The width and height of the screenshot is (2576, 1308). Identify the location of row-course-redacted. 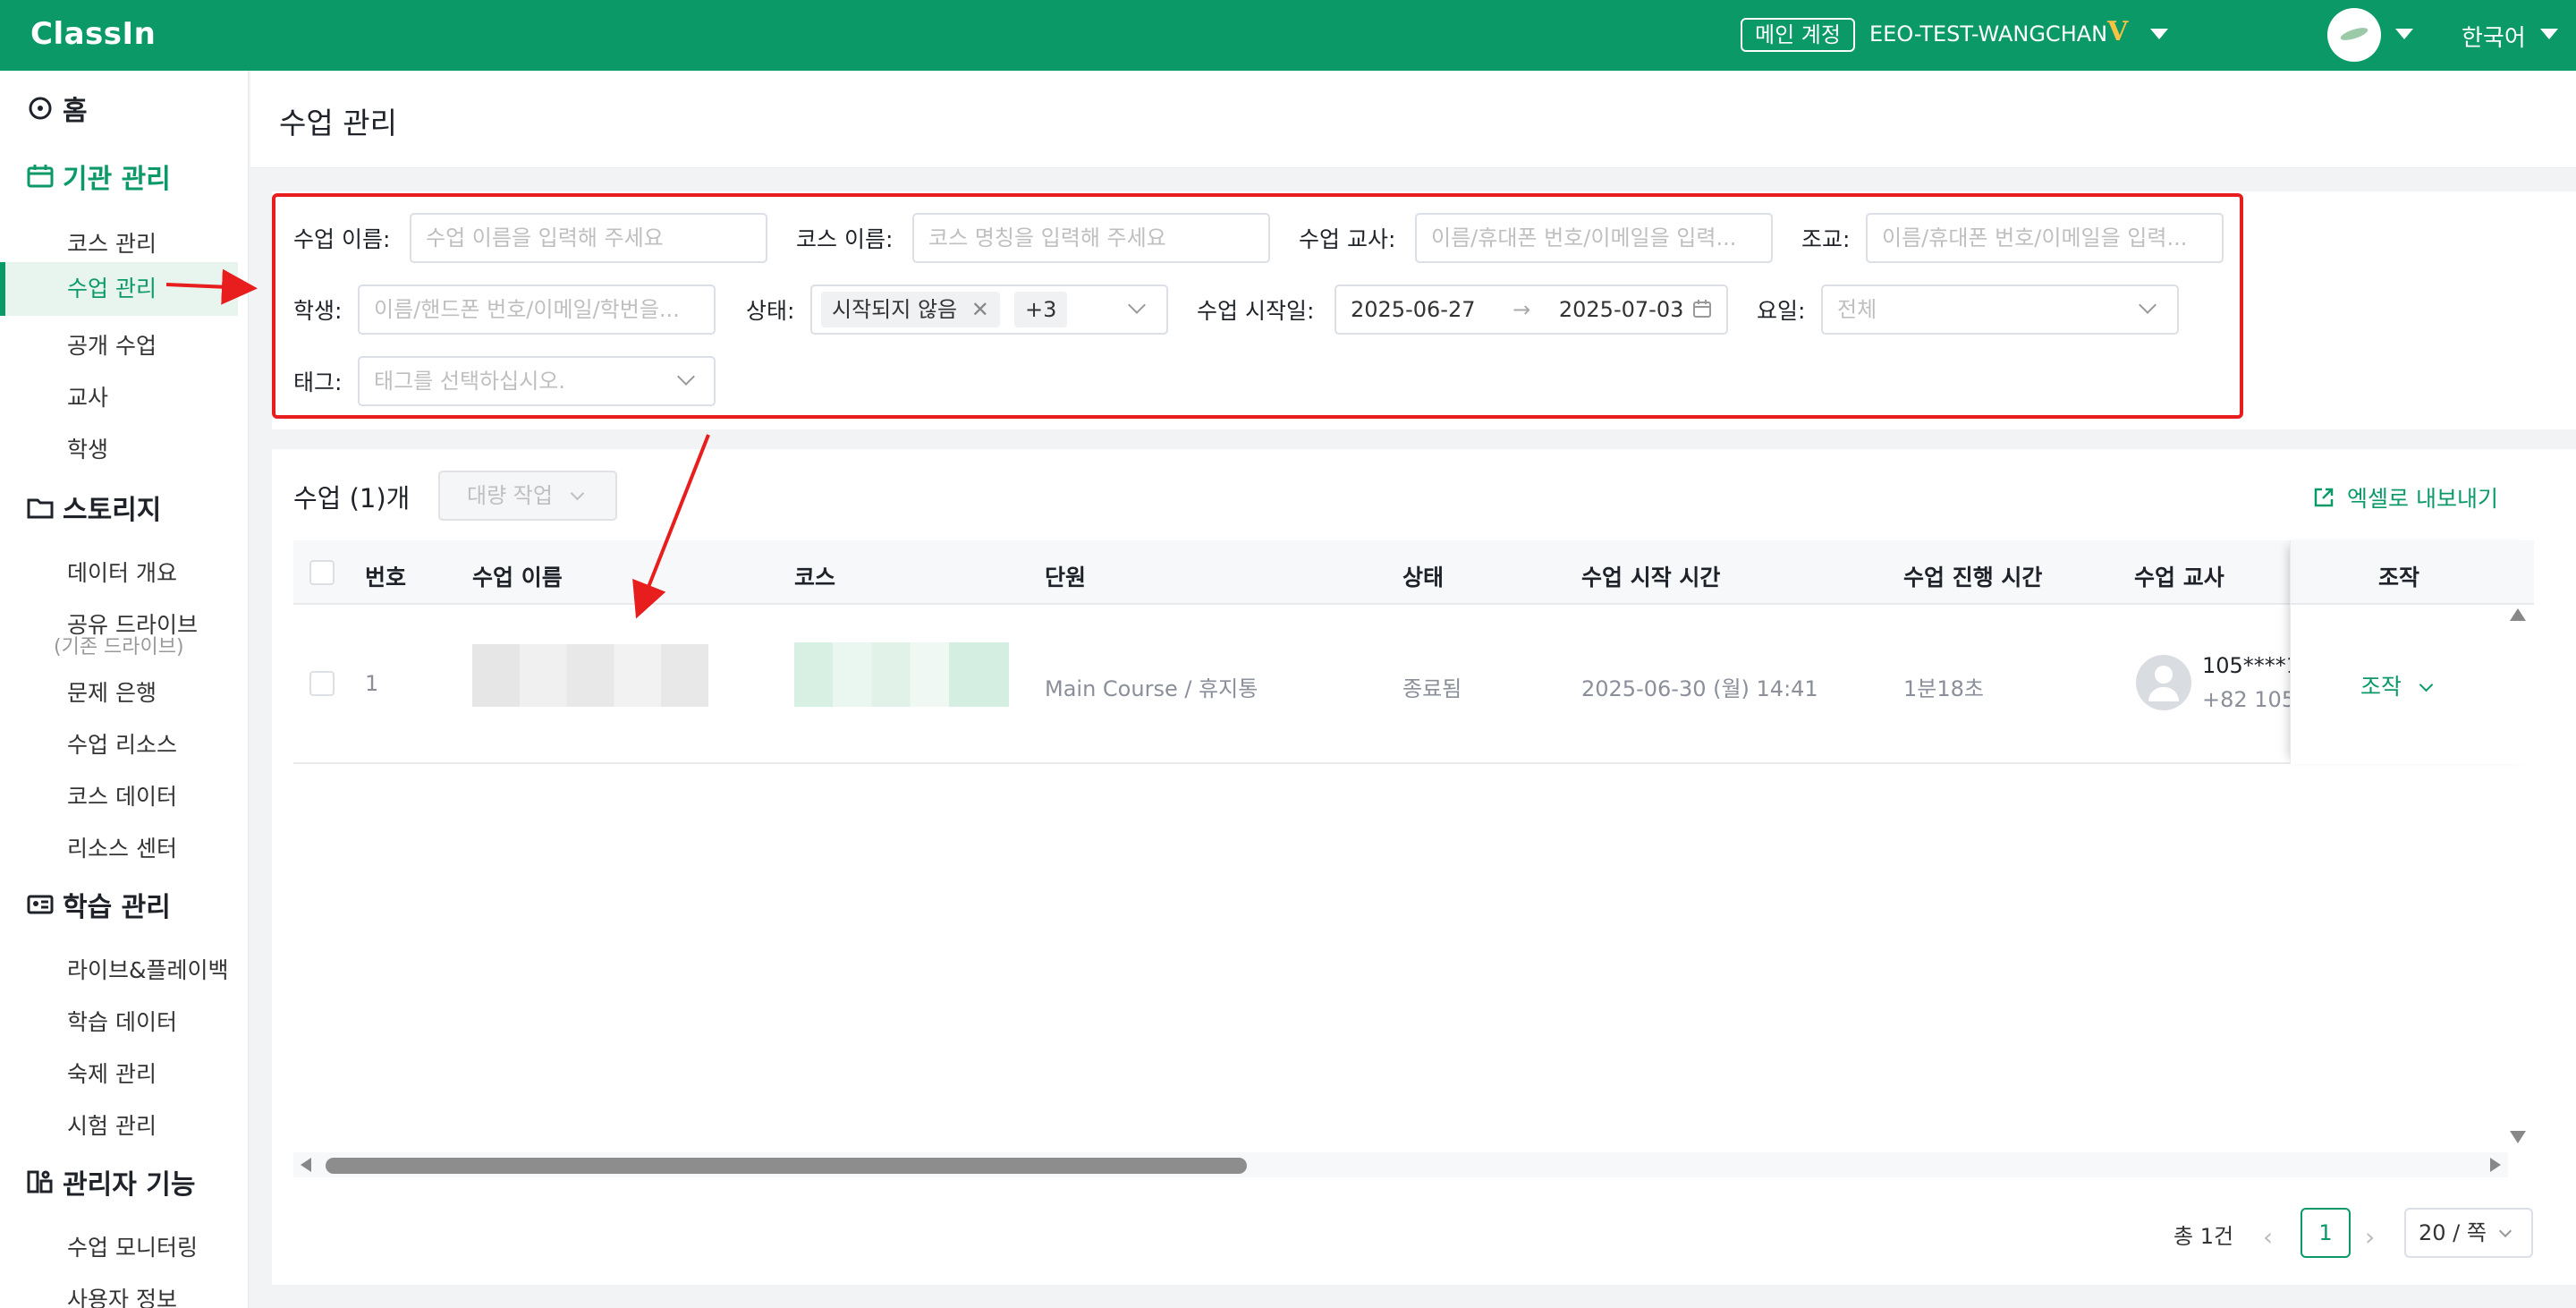
(901, 674).